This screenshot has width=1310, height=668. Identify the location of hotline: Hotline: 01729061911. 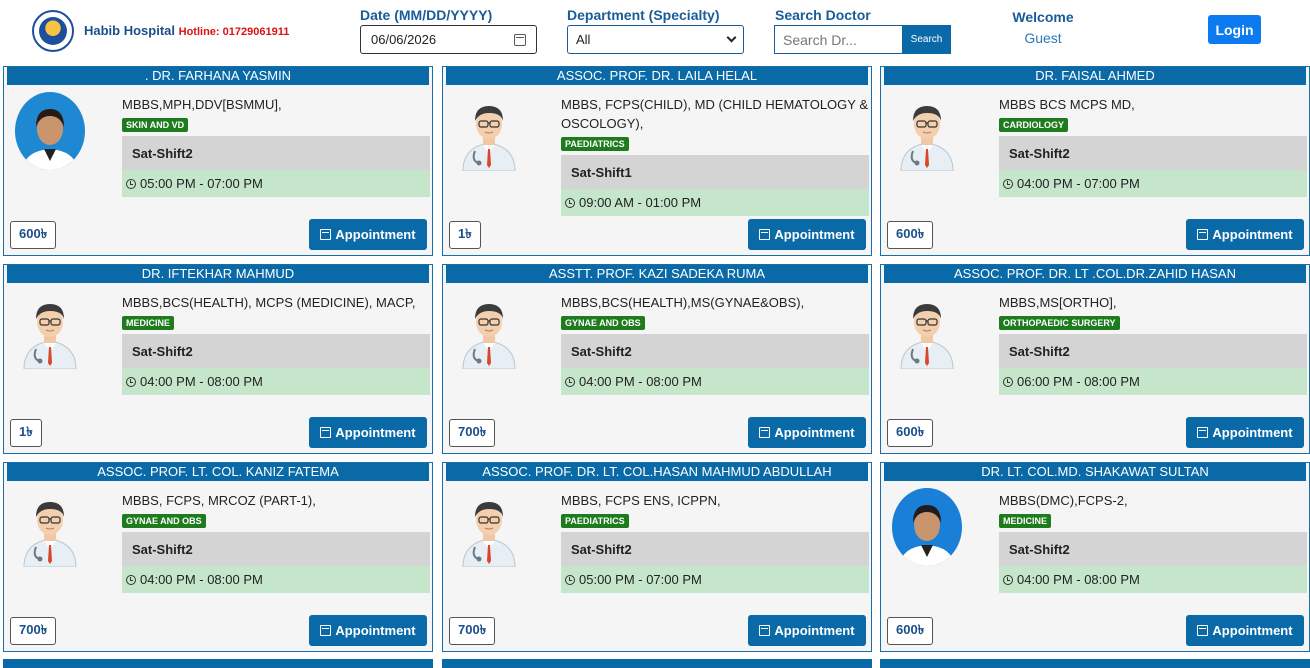
(234, 32).